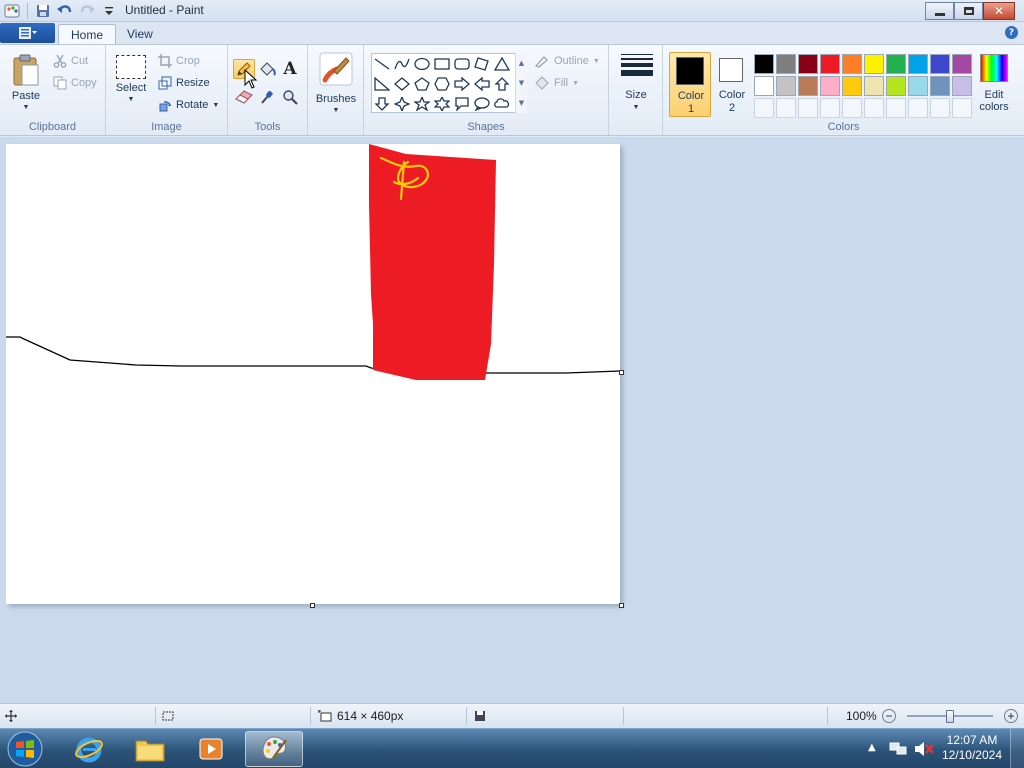 Image resolution: width=1024 pixels, height=768 pixels. Describe the element at coordinates (462, 63) in the screenshot. I see `rounded-rectangle-shape-icon` at that location.